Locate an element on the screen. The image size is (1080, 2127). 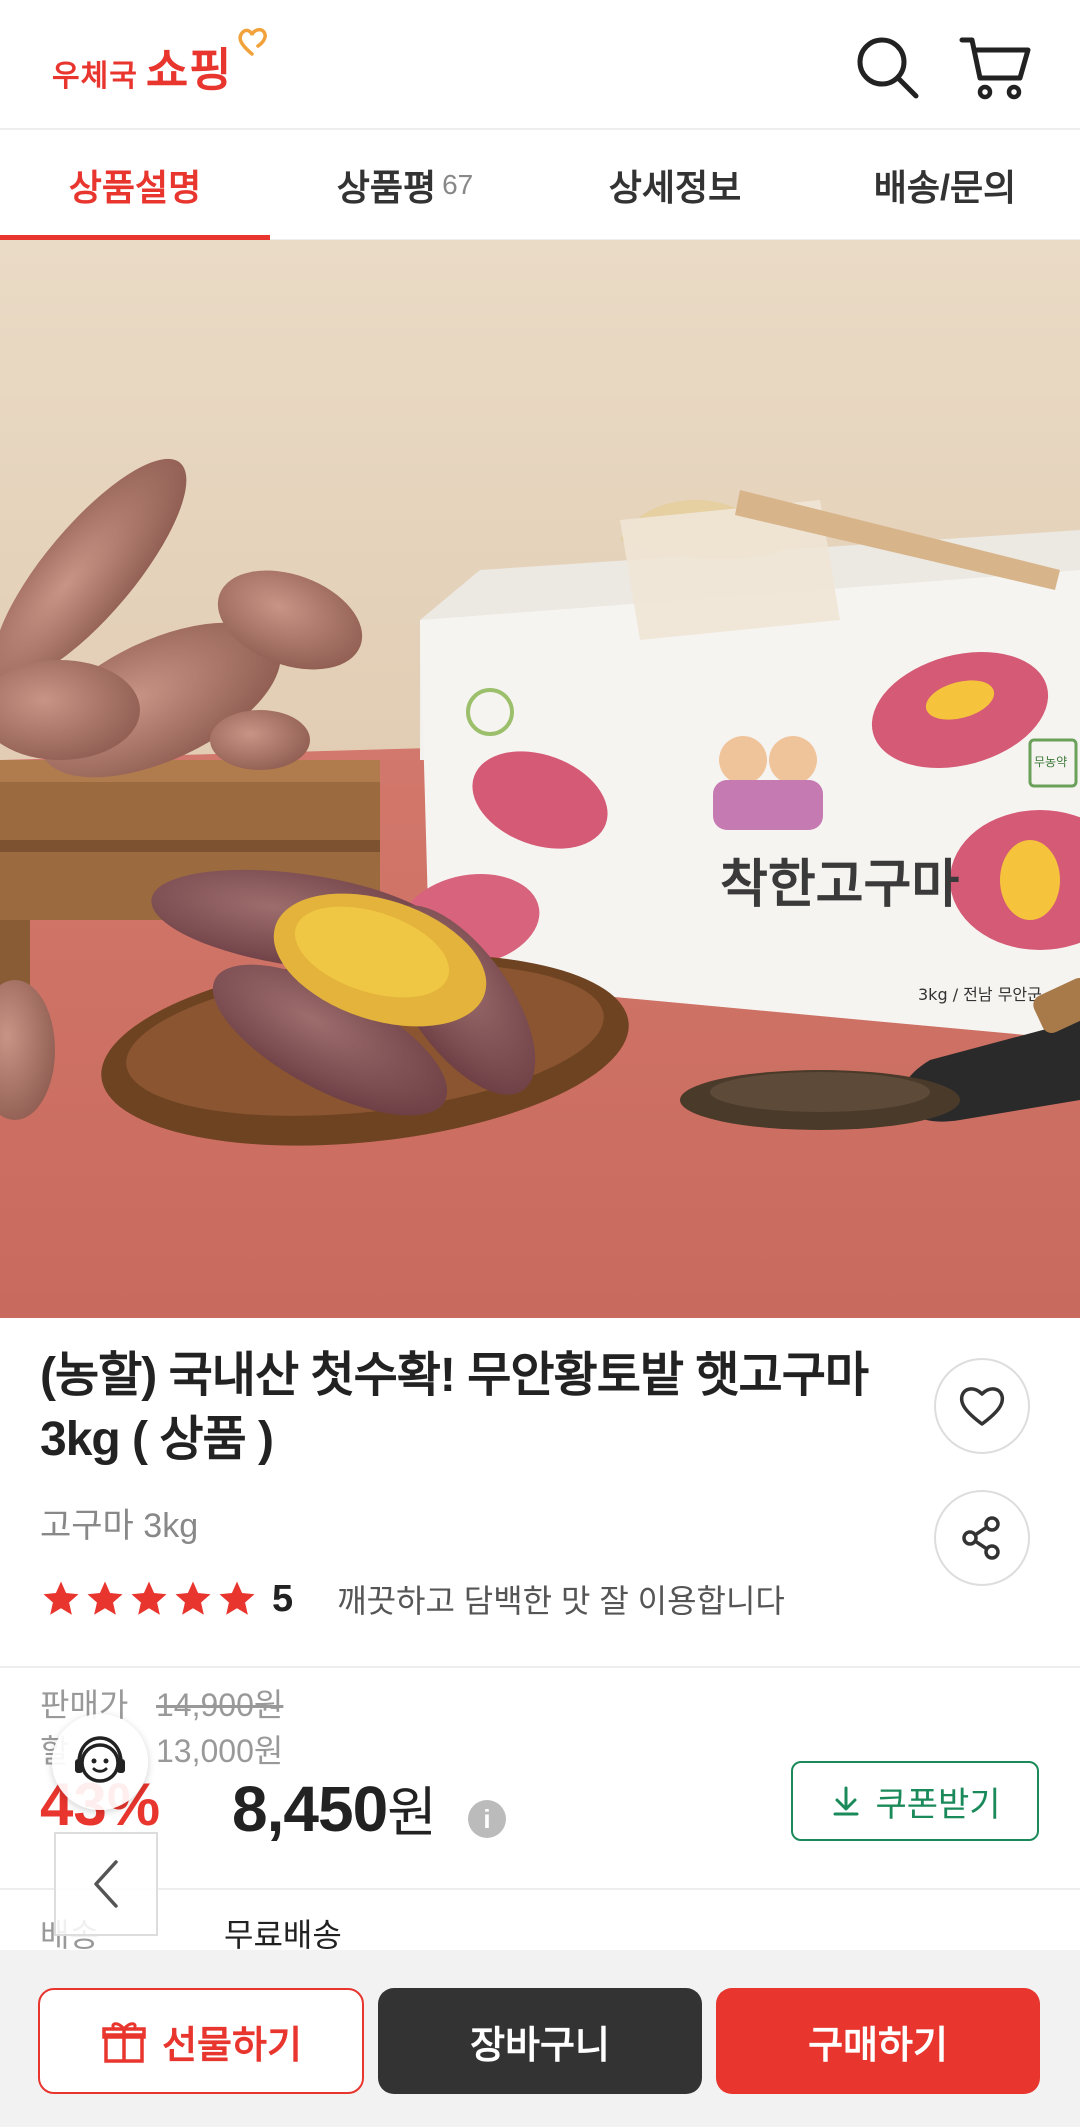
share-button is located at coordinates (982, 1538).